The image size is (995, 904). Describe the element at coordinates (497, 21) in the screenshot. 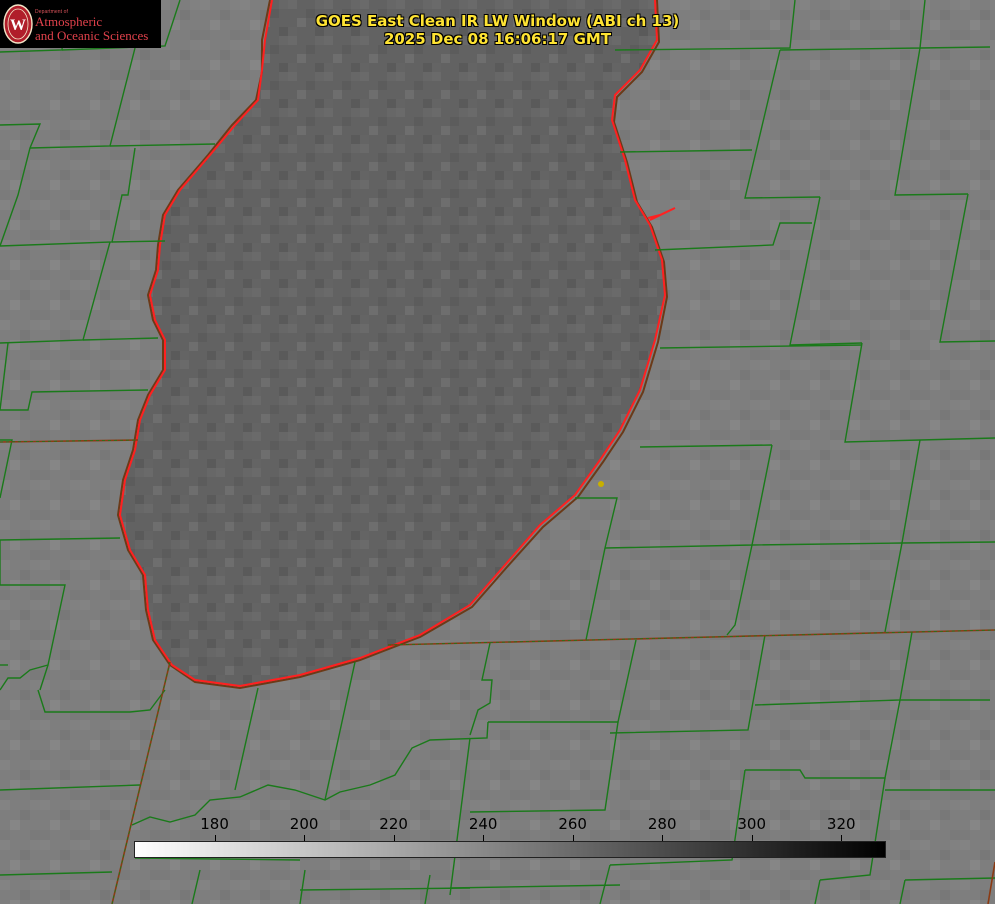

I see `product-title: GOES East Clean IR LW Window (ABI ch 13)` at that location.